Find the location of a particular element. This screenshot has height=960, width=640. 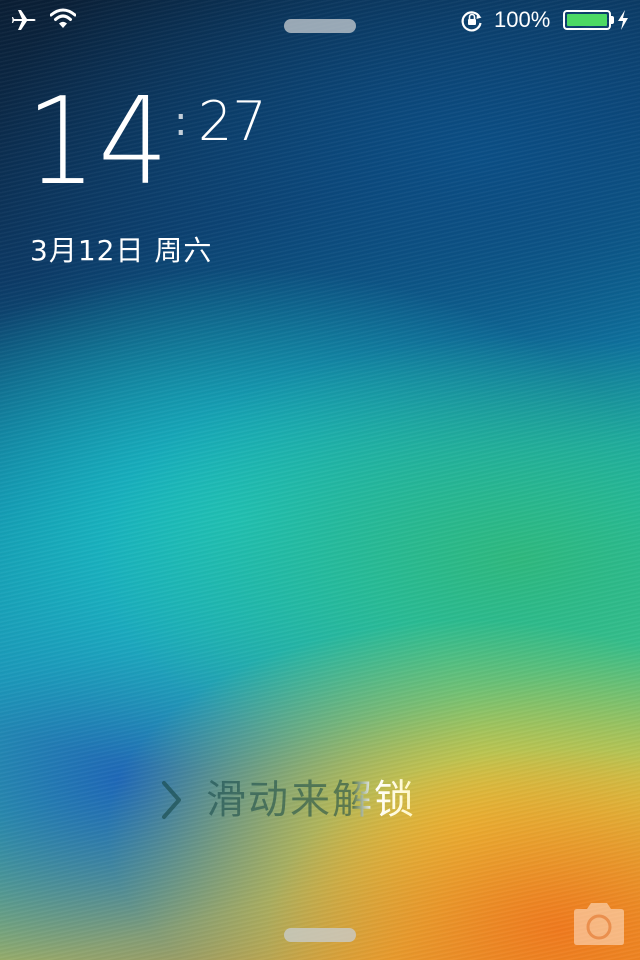

battery-fill is located at coordinates (587, 20).